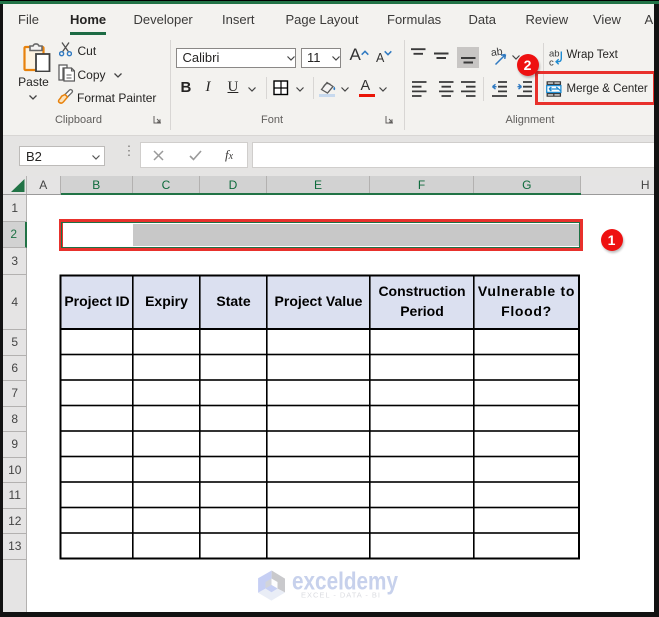  I want to click on svg-text: EXCEL - DATA - BI, so click(341, 595).